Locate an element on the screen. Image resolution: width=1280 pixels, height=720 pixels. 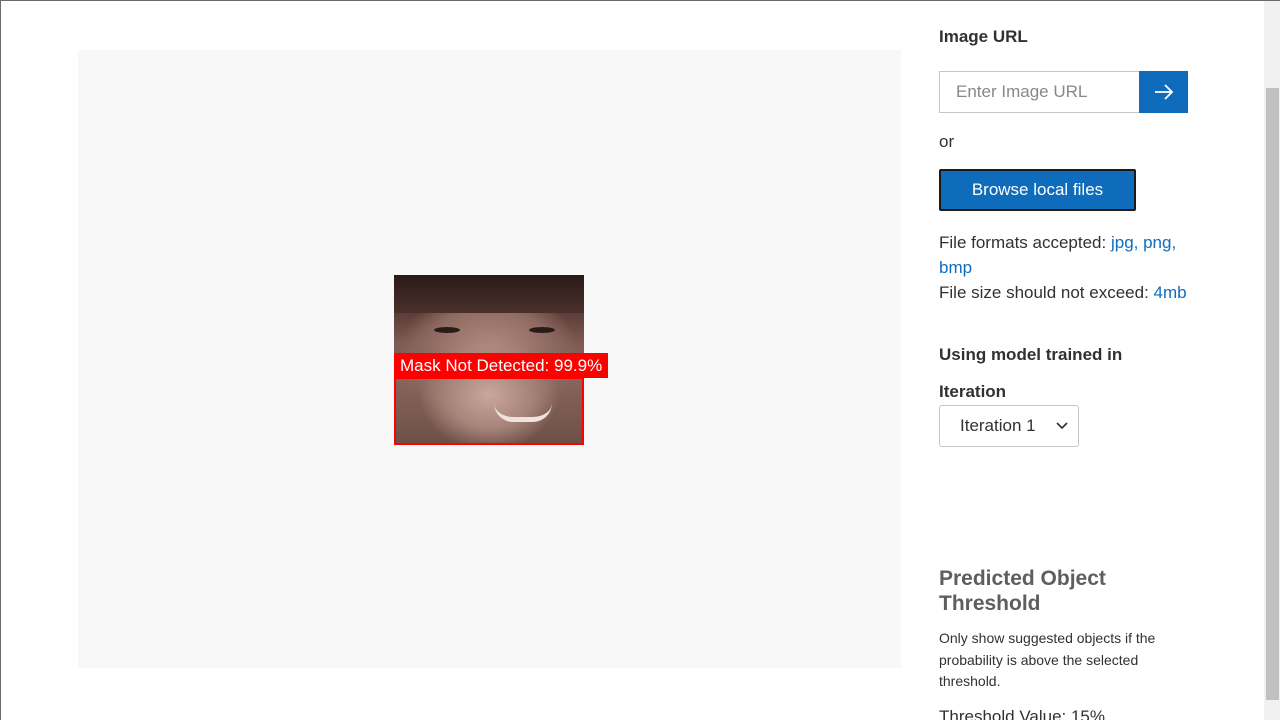
or-separator: or is located at coordinates (947, 141).